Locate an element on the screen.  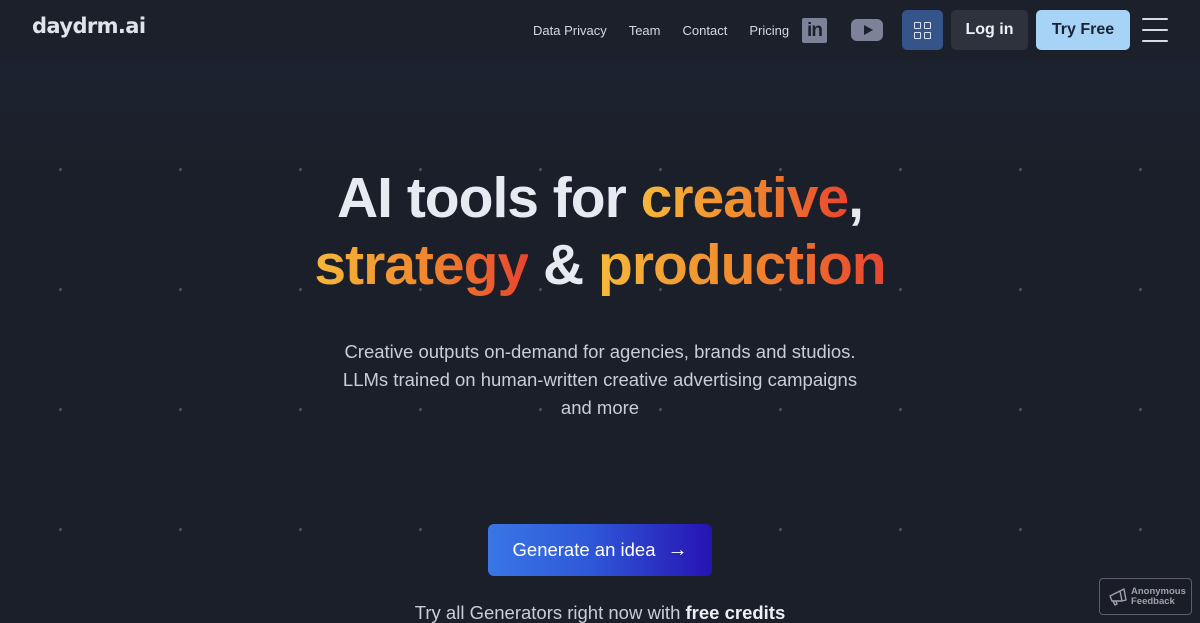
nav-pricing: Pricing is located at coordinates (769, 30).